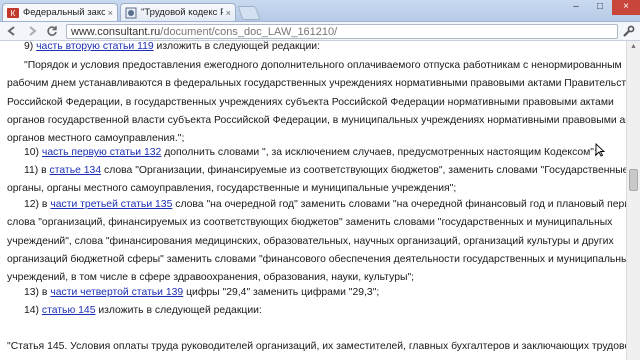  I want to click on maximize-button: □, so click(600, 7).